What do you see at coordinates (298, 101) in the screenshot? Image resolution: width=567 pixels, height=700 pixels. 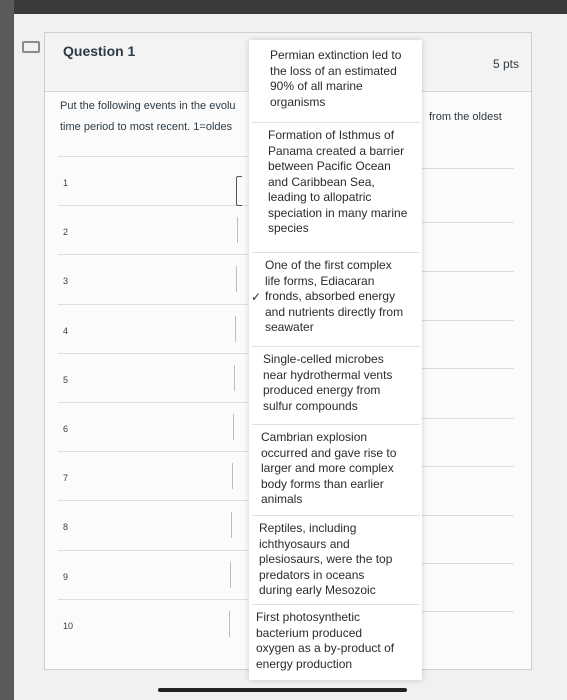 I see `option-text-line: organisms` at bounding box center [298, 101].